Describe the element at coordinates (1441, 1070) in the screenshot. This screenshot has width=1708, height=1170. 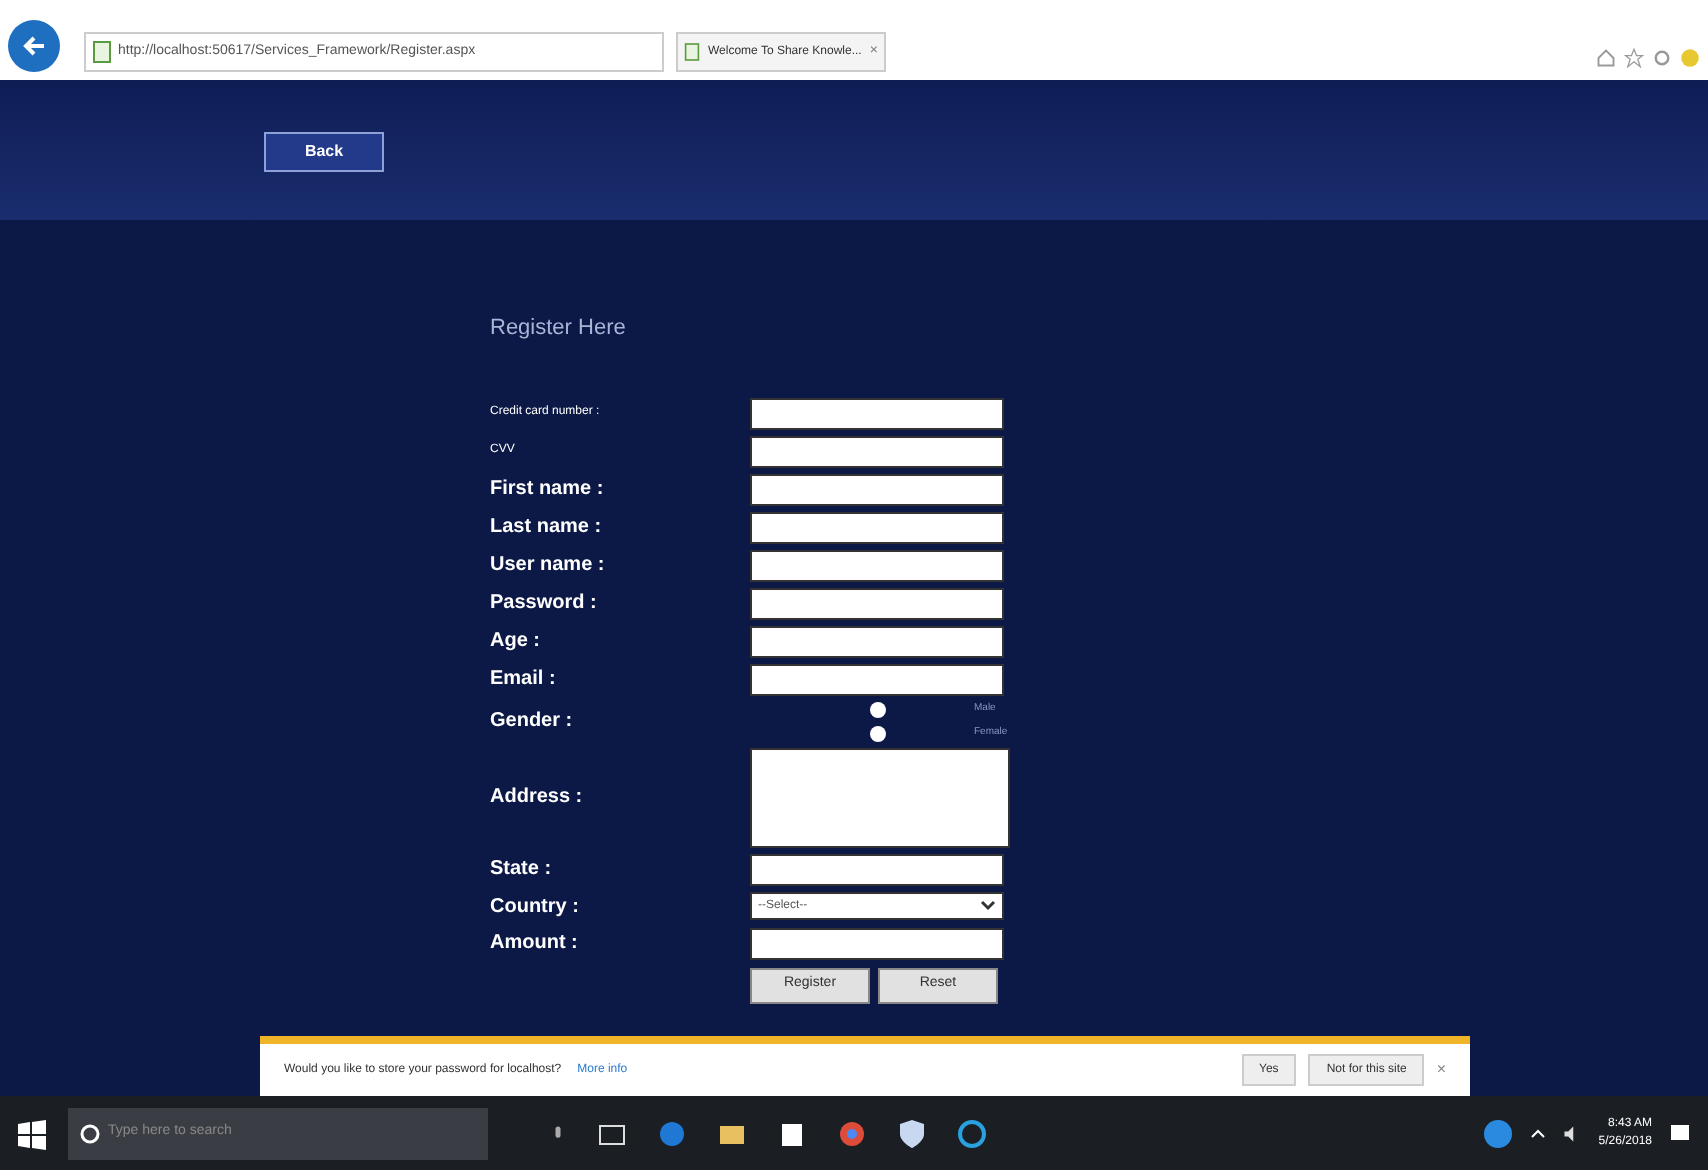
I see `notification-close: ×` at that location.